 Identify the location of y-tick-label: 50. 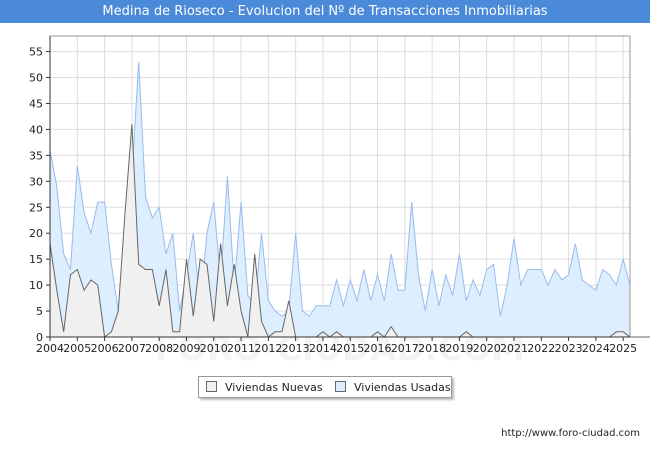
(36, 78).